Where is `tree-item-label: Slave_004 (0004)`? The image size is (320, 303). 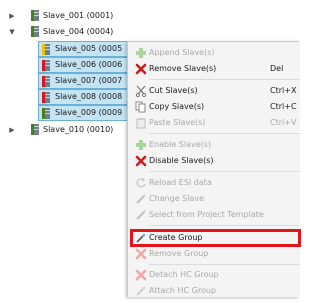
tree-item-label: Slave_004 (0004) is located at coordinates (78, 31).